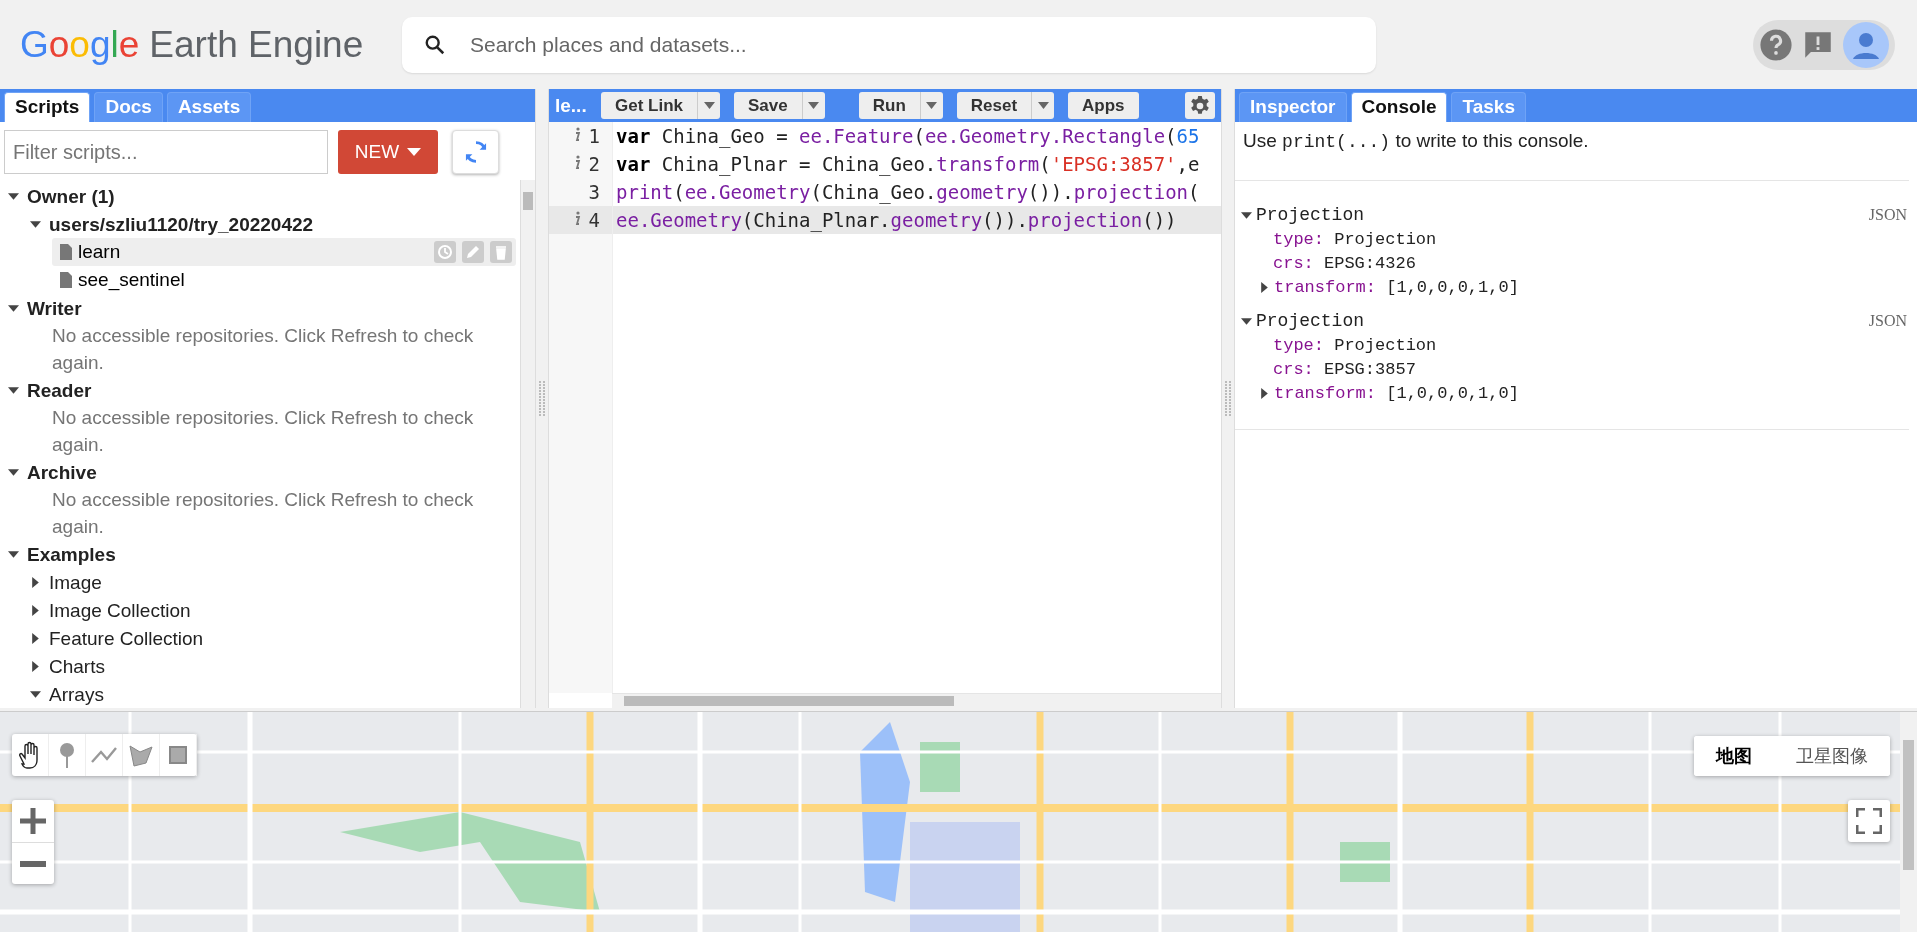 The width and height of the screenshot is (1917, 932). Describe the element at coordinates (54, 308) in the screenshot. I see `section-header: Writer` at that location.